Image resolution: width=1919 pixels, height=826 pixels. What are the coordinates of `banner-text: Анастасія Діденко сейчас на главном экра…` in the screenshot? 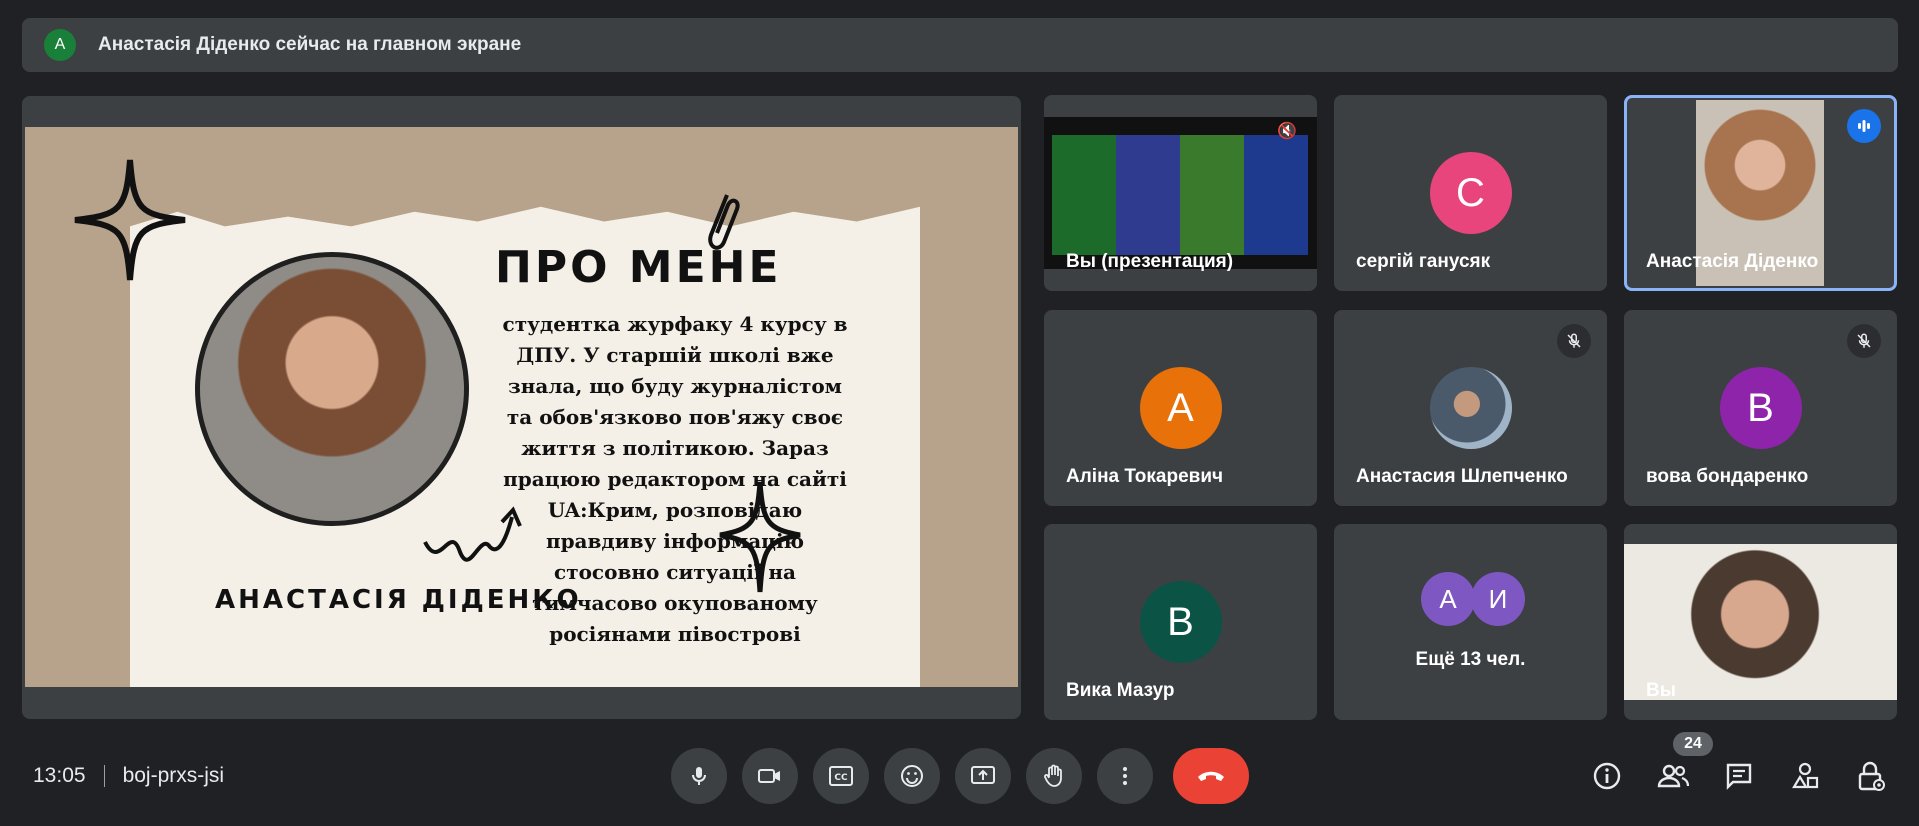 It's located at (310, 44).